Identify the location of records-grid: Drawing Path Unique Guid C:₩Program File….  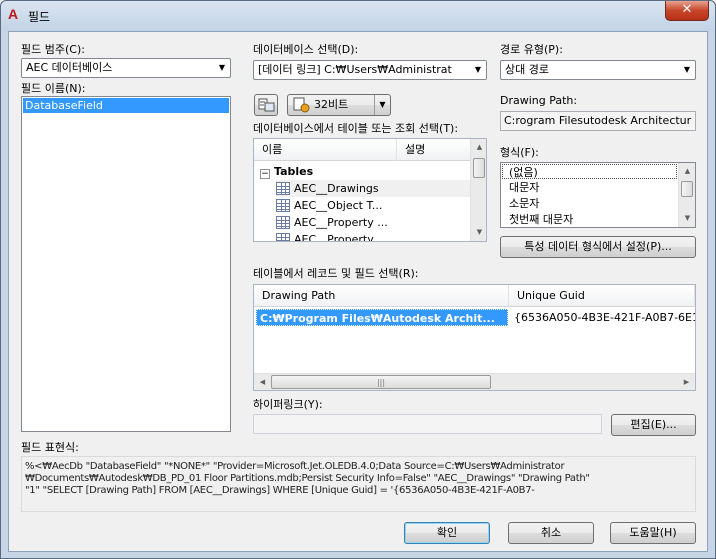
(474, 337).